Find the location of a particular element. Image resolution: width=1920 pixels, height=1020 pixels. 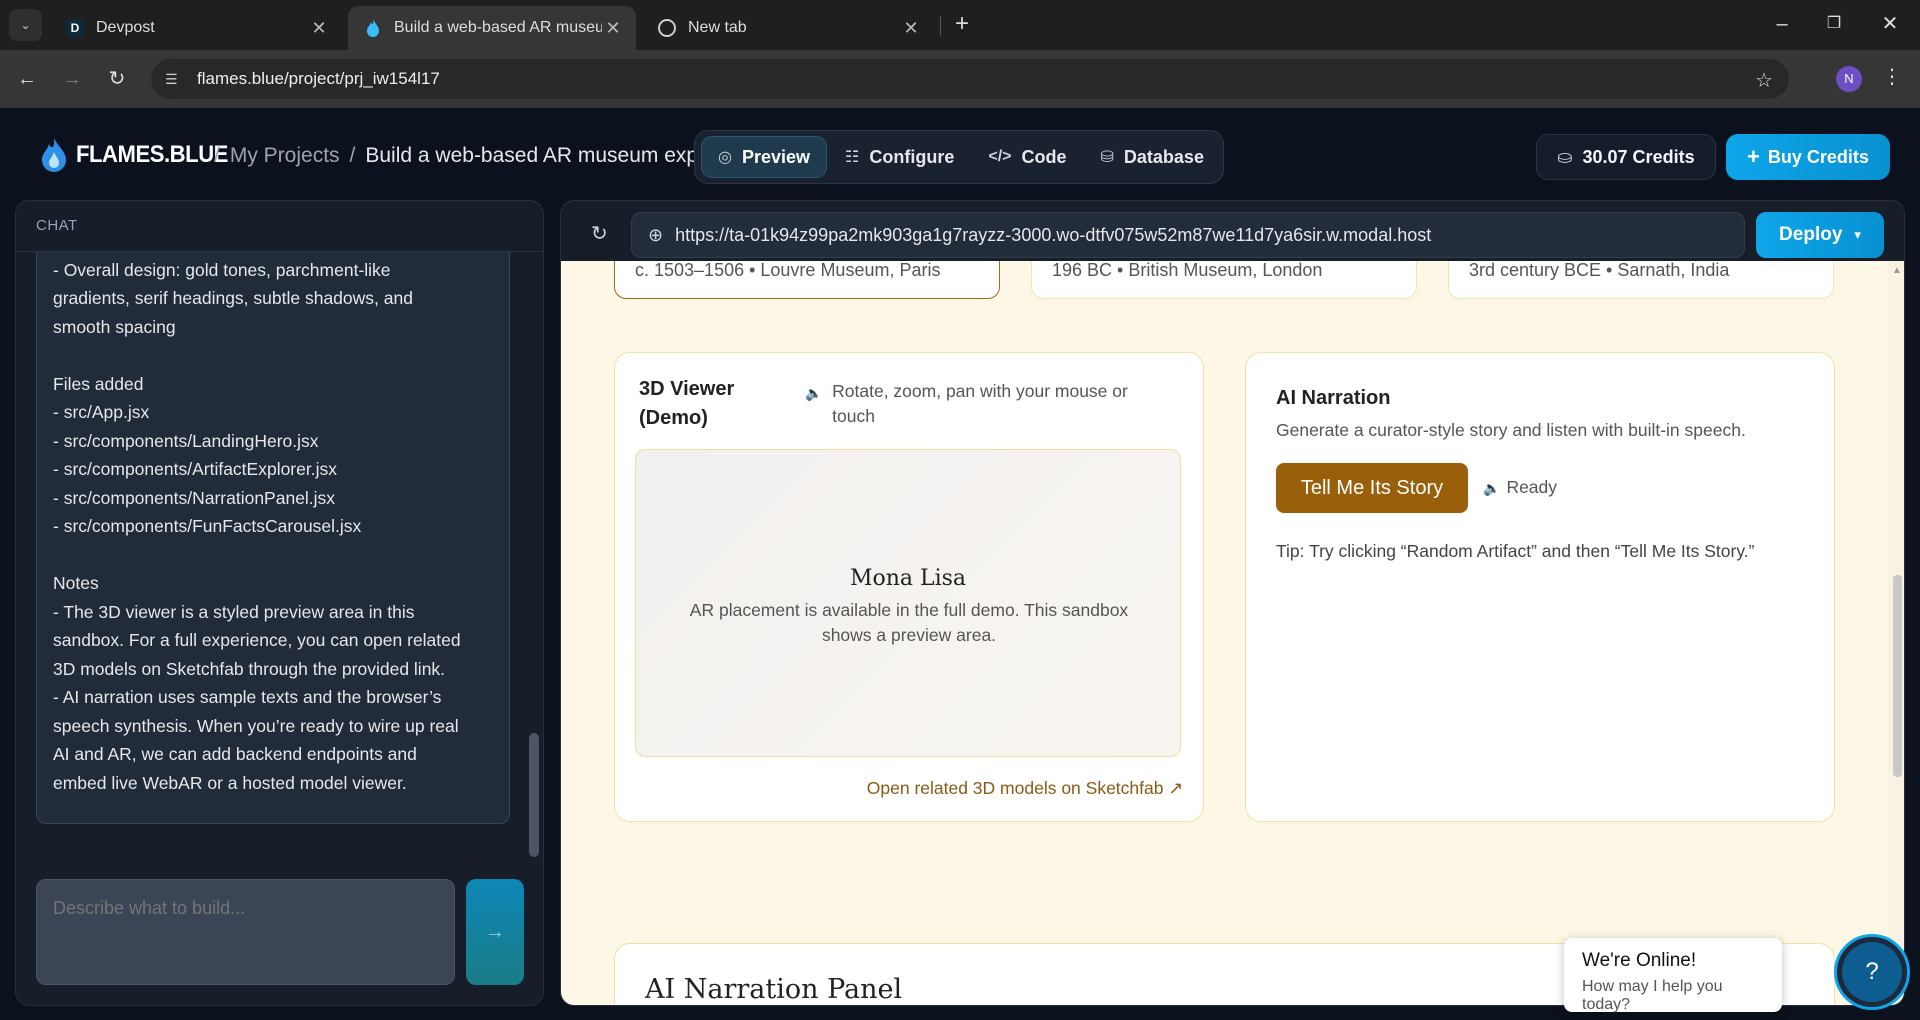

narration-status: 🔈 Ready is located at coordinates (1520, 487).